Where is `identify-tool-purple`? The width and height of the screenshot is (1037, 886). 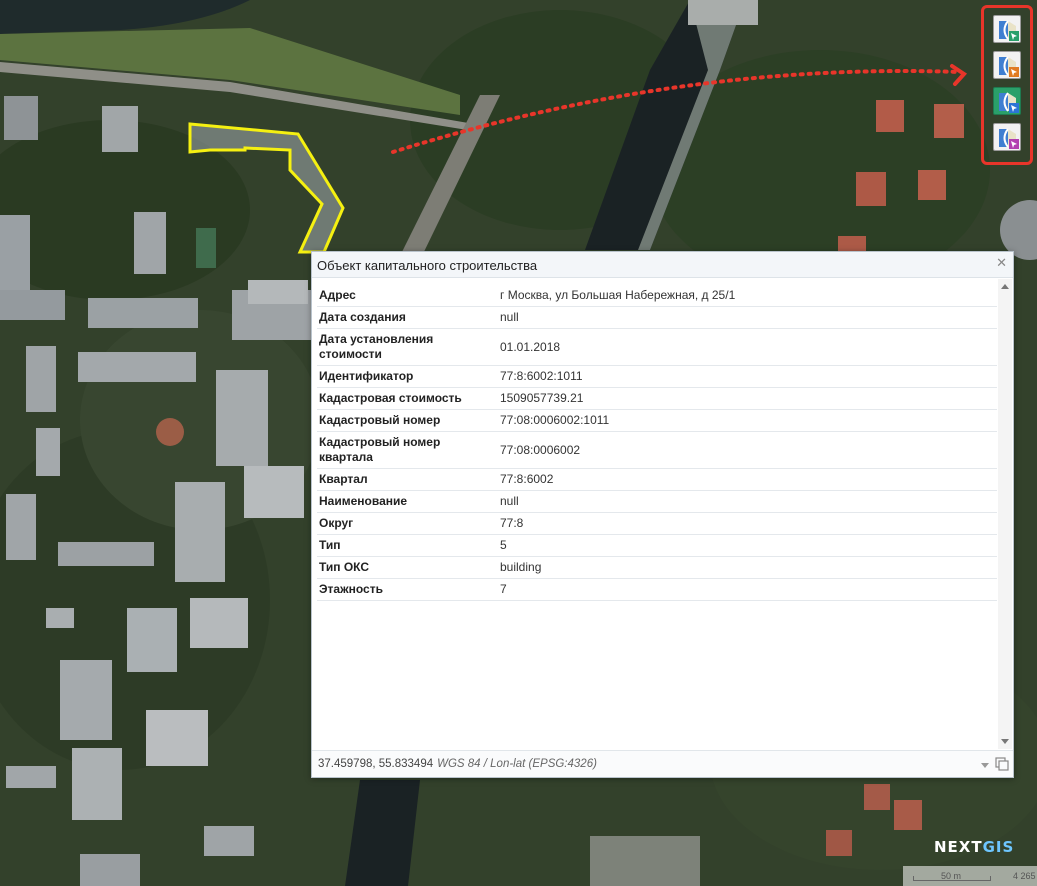 identify-tool-purple is located at coordinates (1007, 137).